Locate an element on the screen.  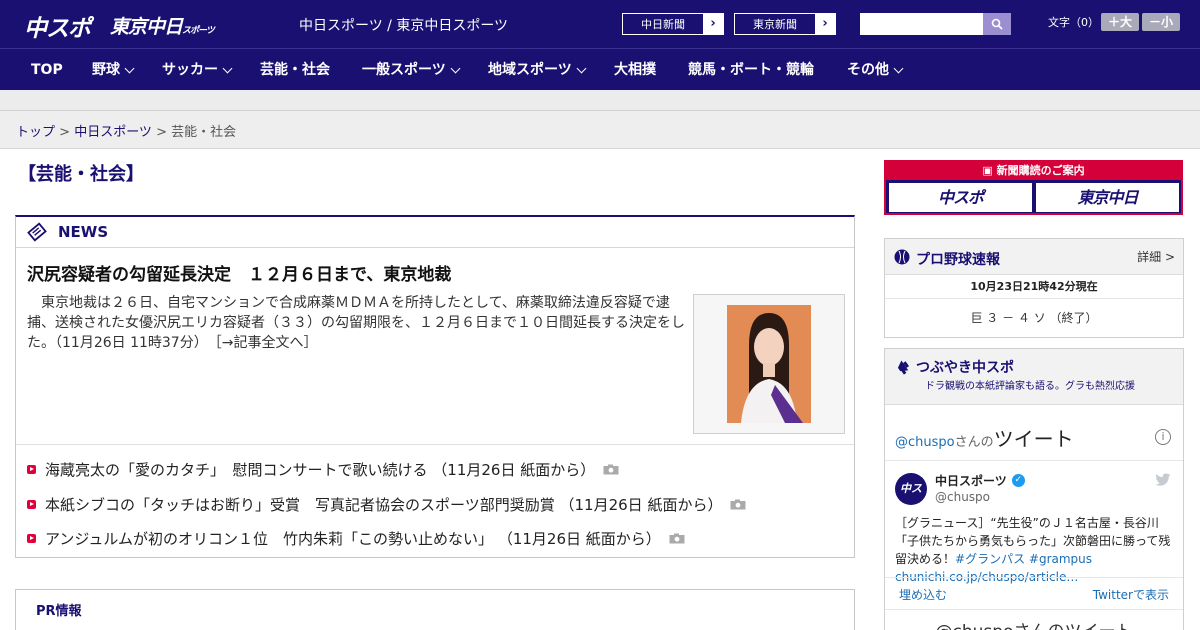
font-smaller-button: －小 is located at coordinates (1161, 22).